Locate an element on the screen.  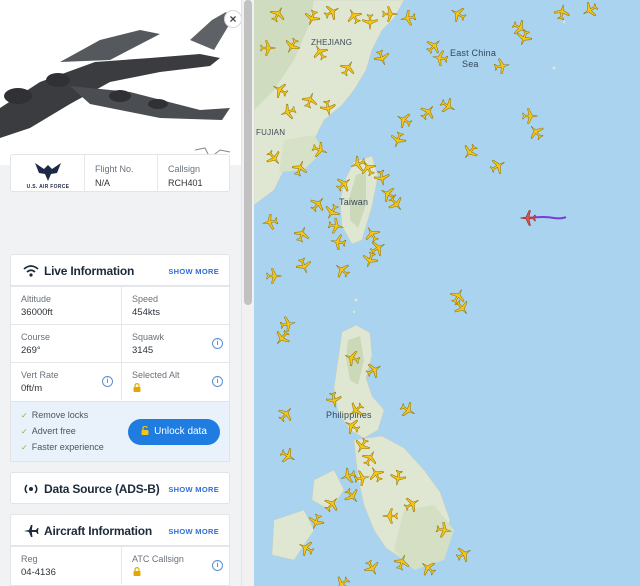
vert-rate-label: Vert Rate is located at coordinates (40, 375).